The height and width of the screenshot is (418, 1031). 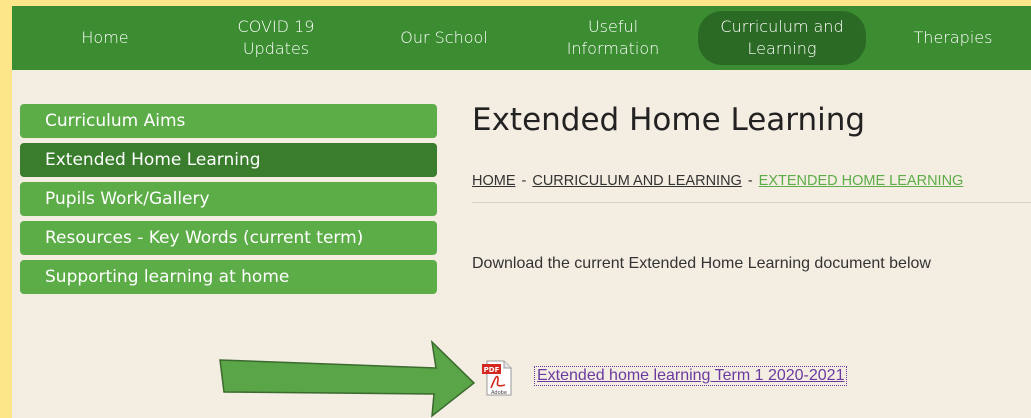 I want to click on sidebar-item-resources-key-words: Resources - Key Words (current term), so click(x=228, y=238).